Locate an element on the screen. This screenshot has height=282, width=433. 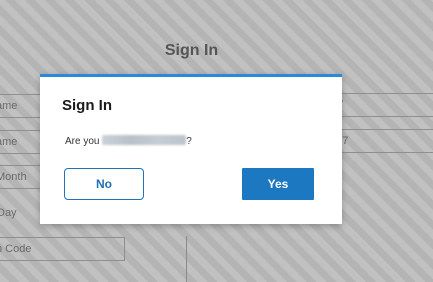
birth-day-label: Day is located at coordinates (8, 213).